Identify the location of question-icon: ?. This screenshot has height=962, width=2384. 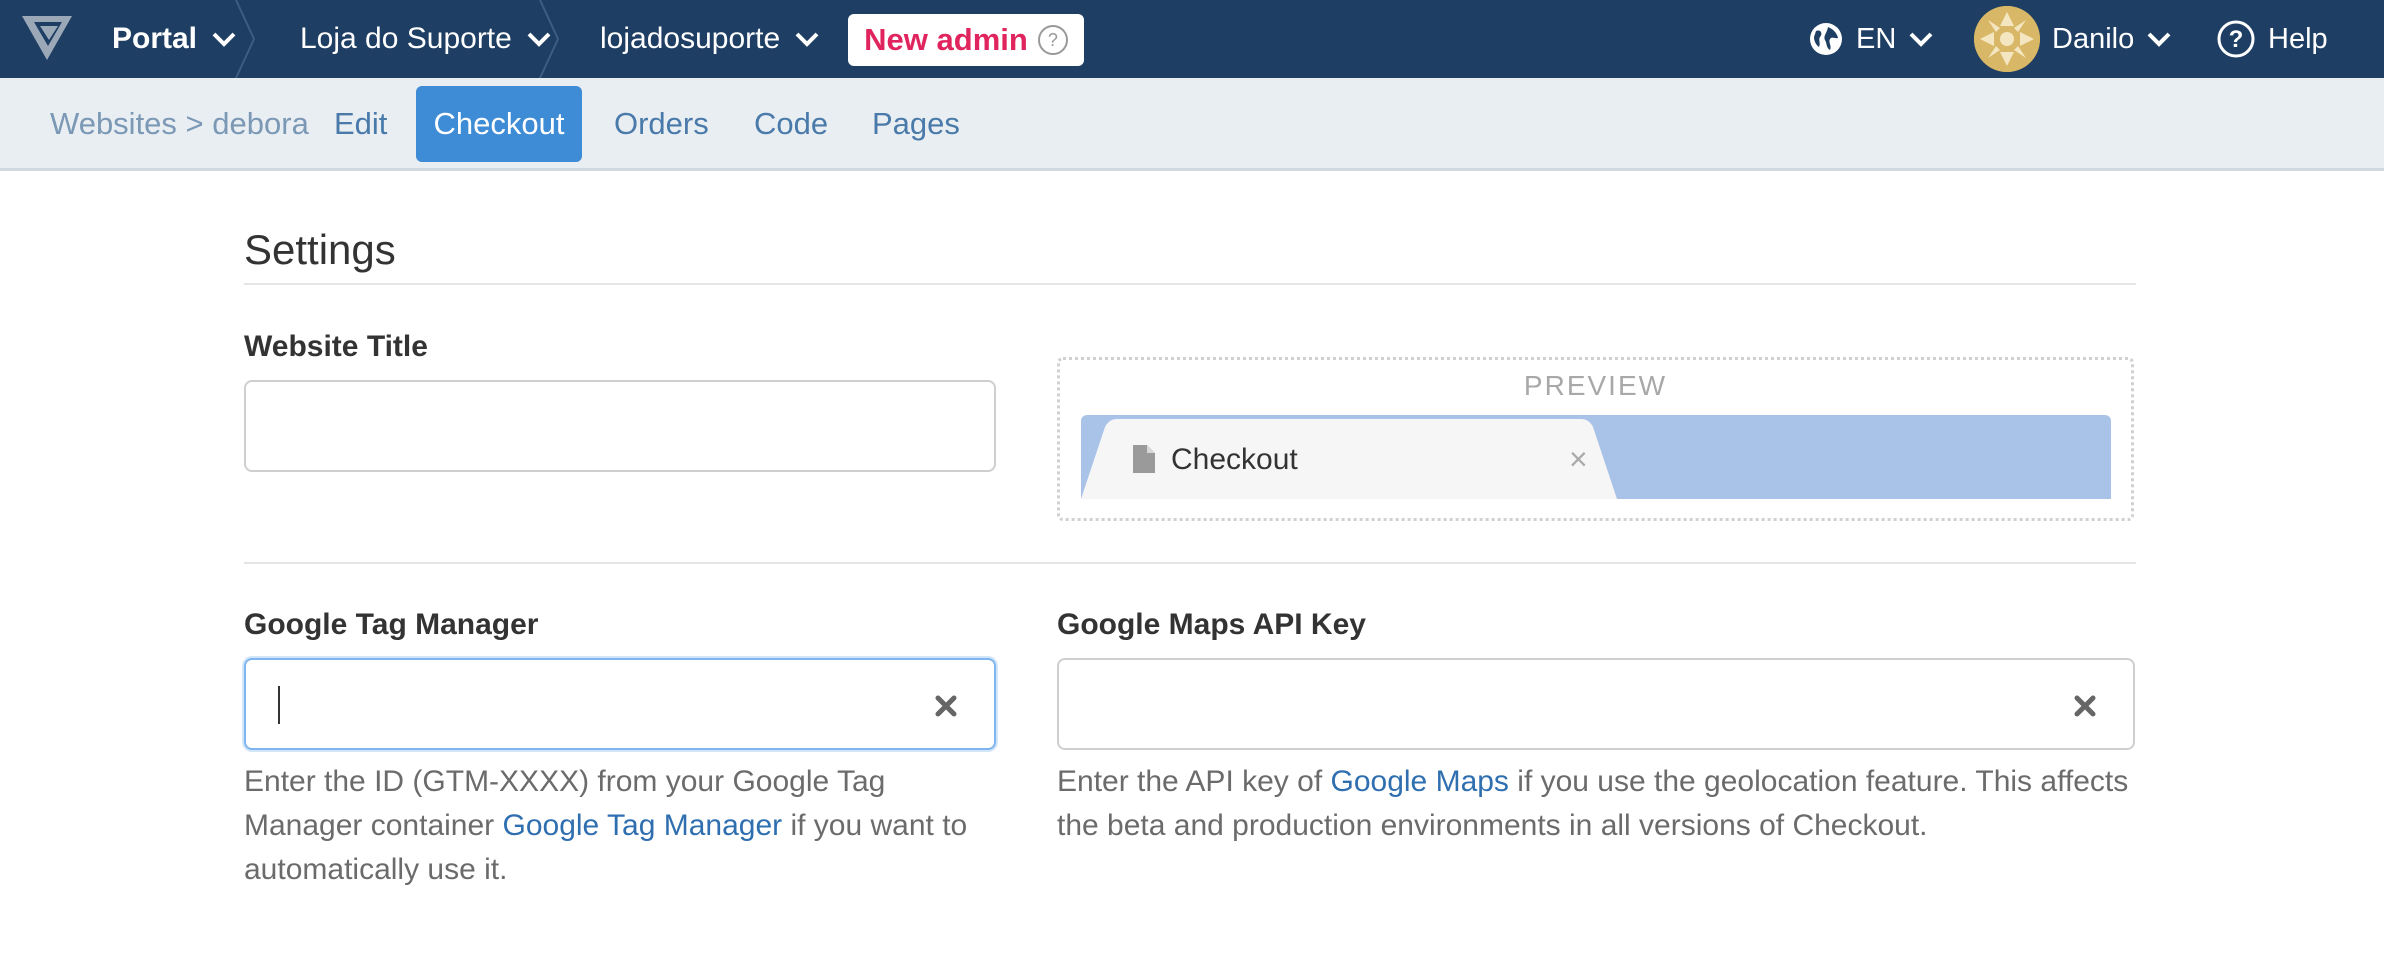
(1052, 40).